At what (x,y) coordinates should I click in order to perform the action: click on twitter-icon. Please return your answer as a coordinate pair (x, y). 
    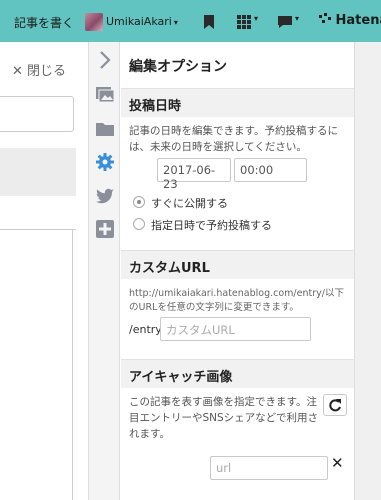
    Looking at the image, I should click on (105, 196).